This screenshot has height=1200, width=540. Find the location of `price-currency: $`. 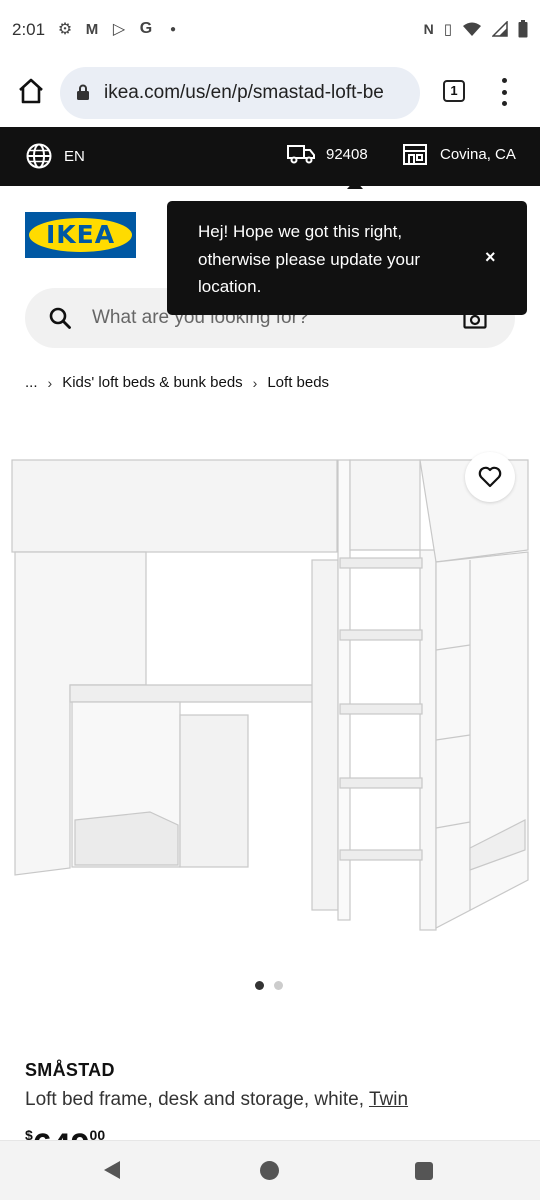

price-currency: $ is located at coordinates (29, 1133).